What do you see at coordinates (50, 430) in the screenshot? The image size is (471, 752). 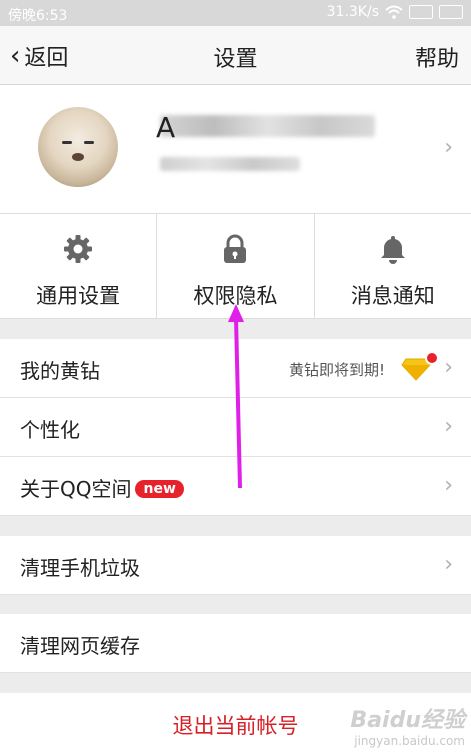 I see `list-item-label: 个性化` at bounding box center [50, 430].